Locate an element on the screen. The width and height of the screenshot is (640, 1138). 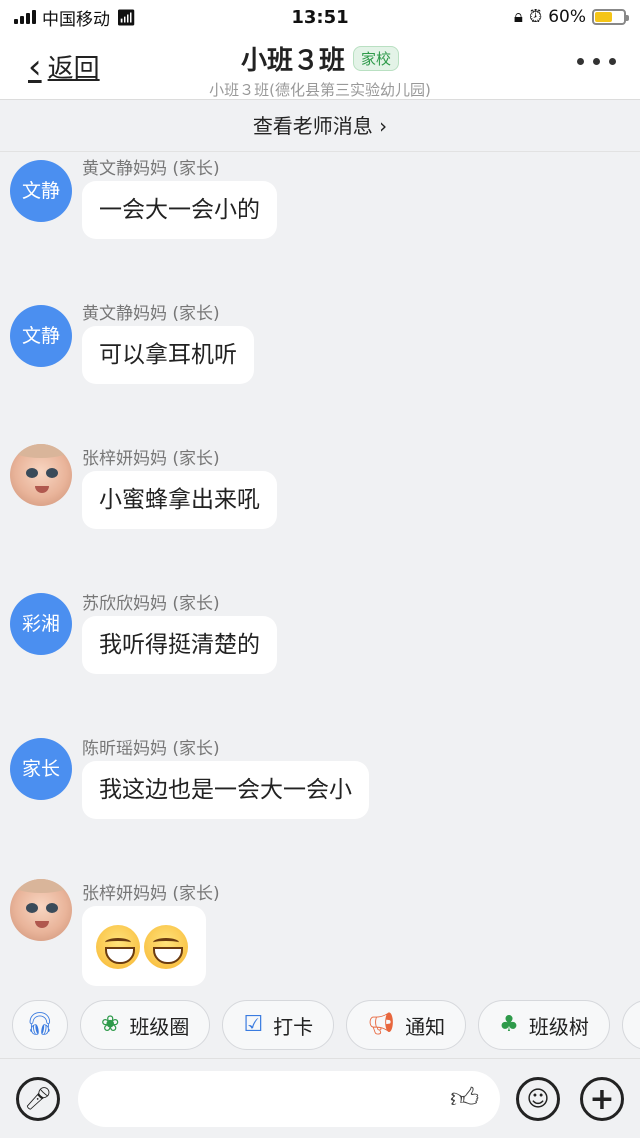
add-button: + is located at coordinates (602, 1099).